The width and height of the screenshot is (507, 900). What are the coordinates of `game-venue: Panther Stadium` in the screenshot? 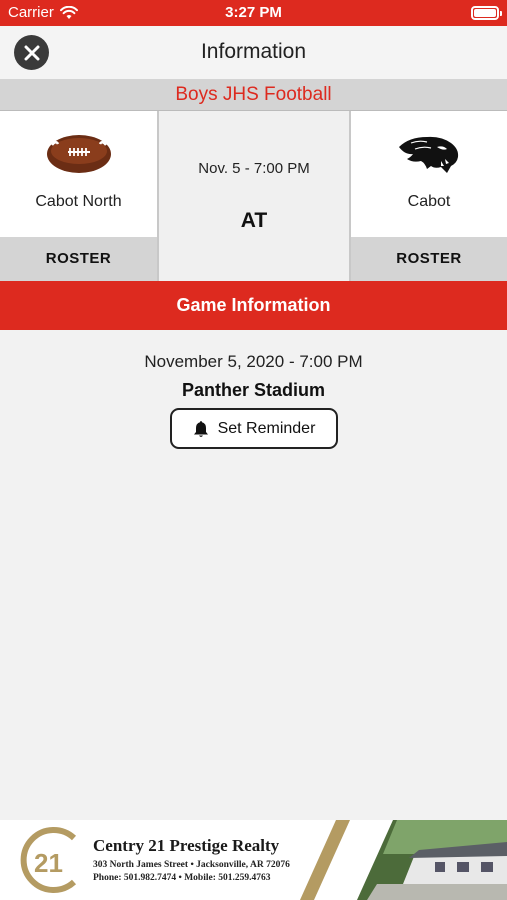 It's located at (253, 390).